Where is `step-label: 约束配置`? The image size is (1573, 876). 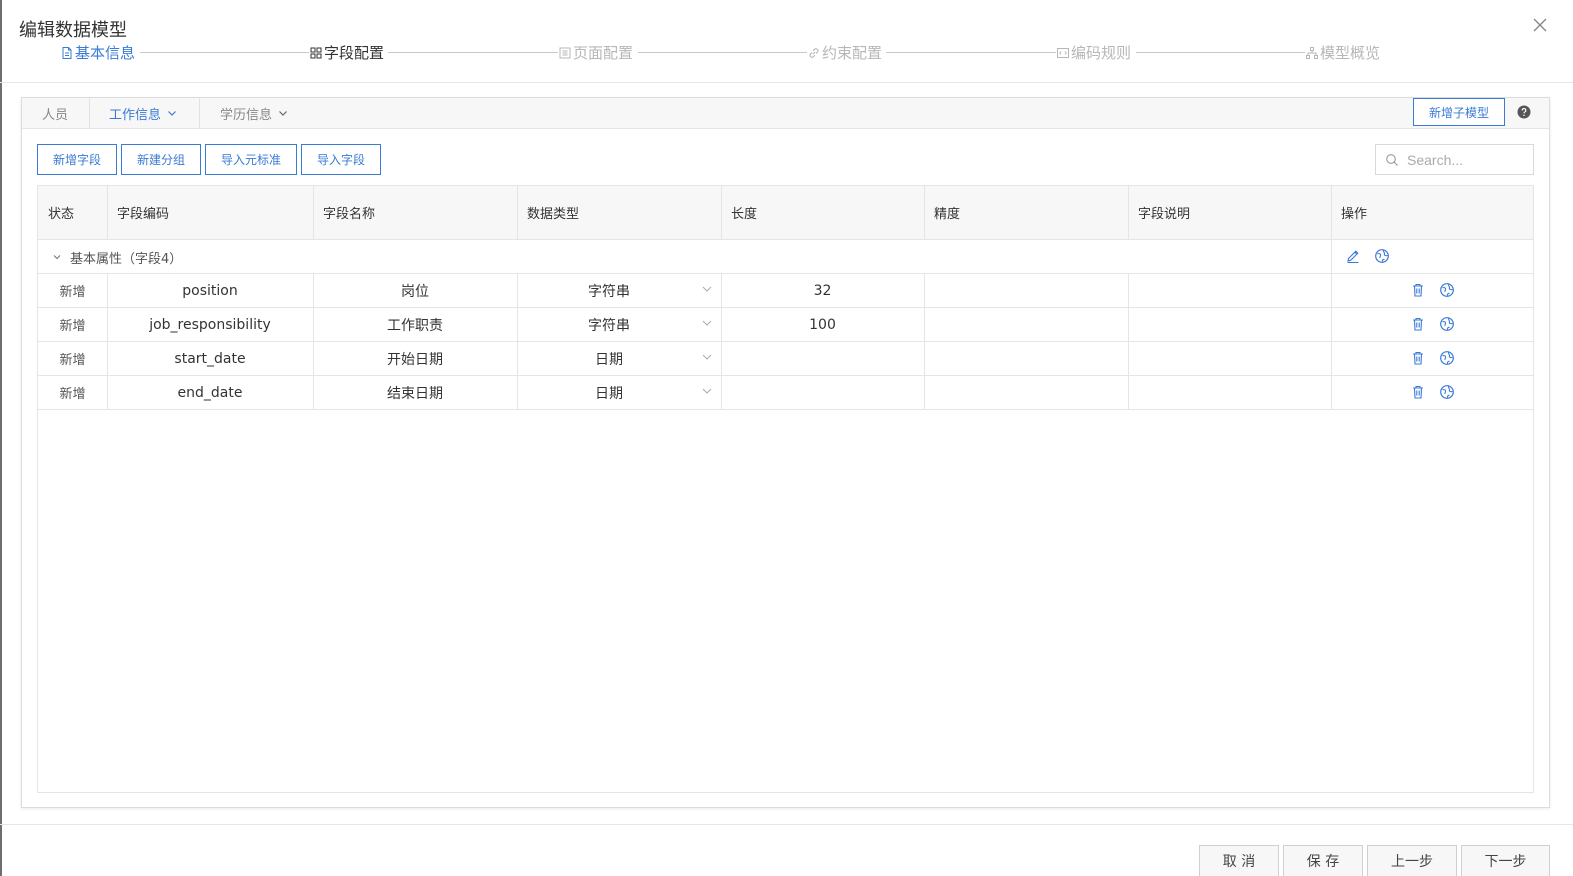
step-label: 约束配置 is located at coordinates (852, 53).